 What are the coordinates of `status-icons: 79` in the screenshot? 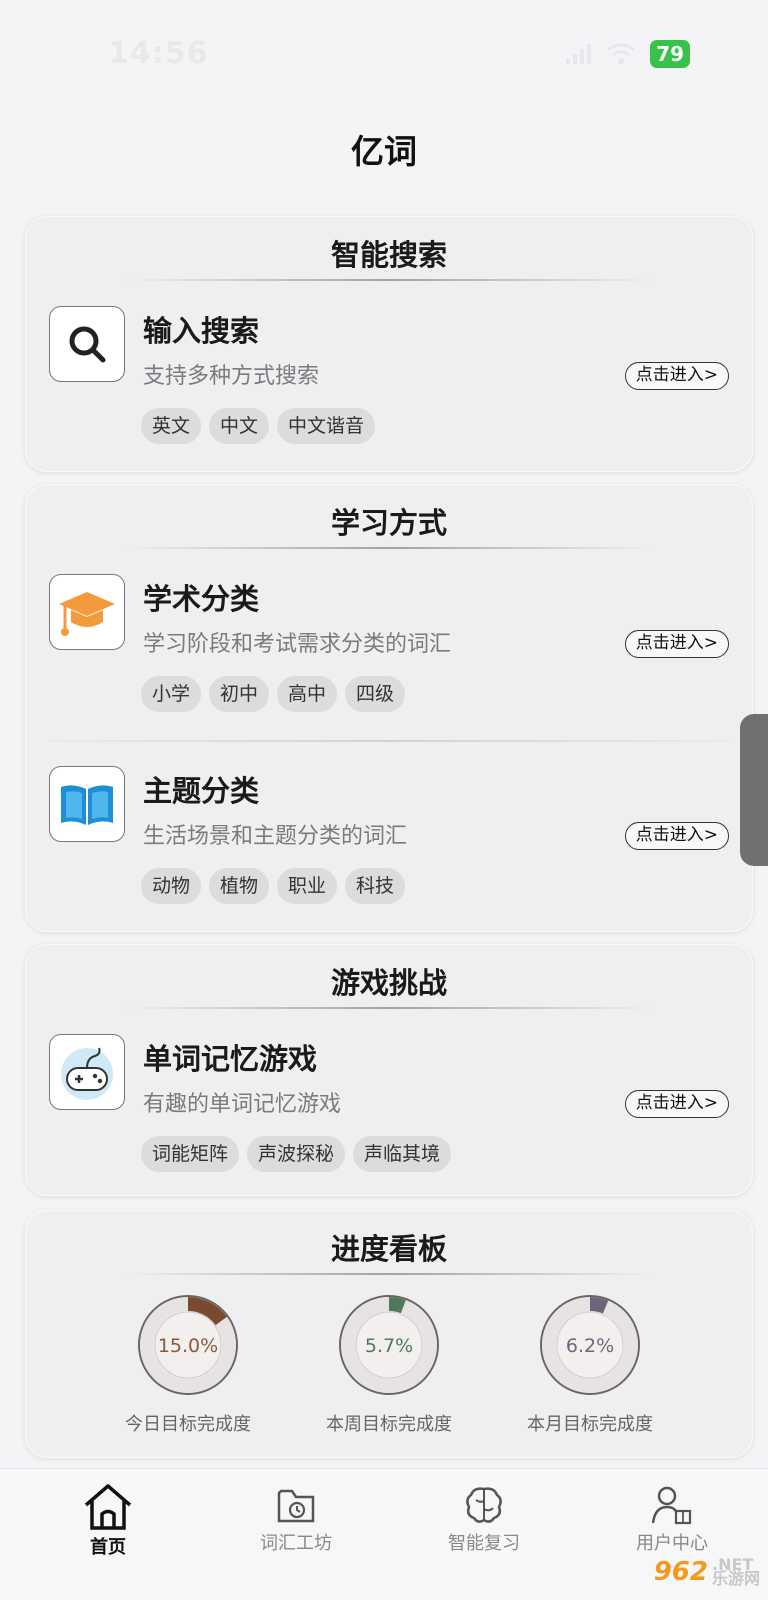 It's located at (628, 54).